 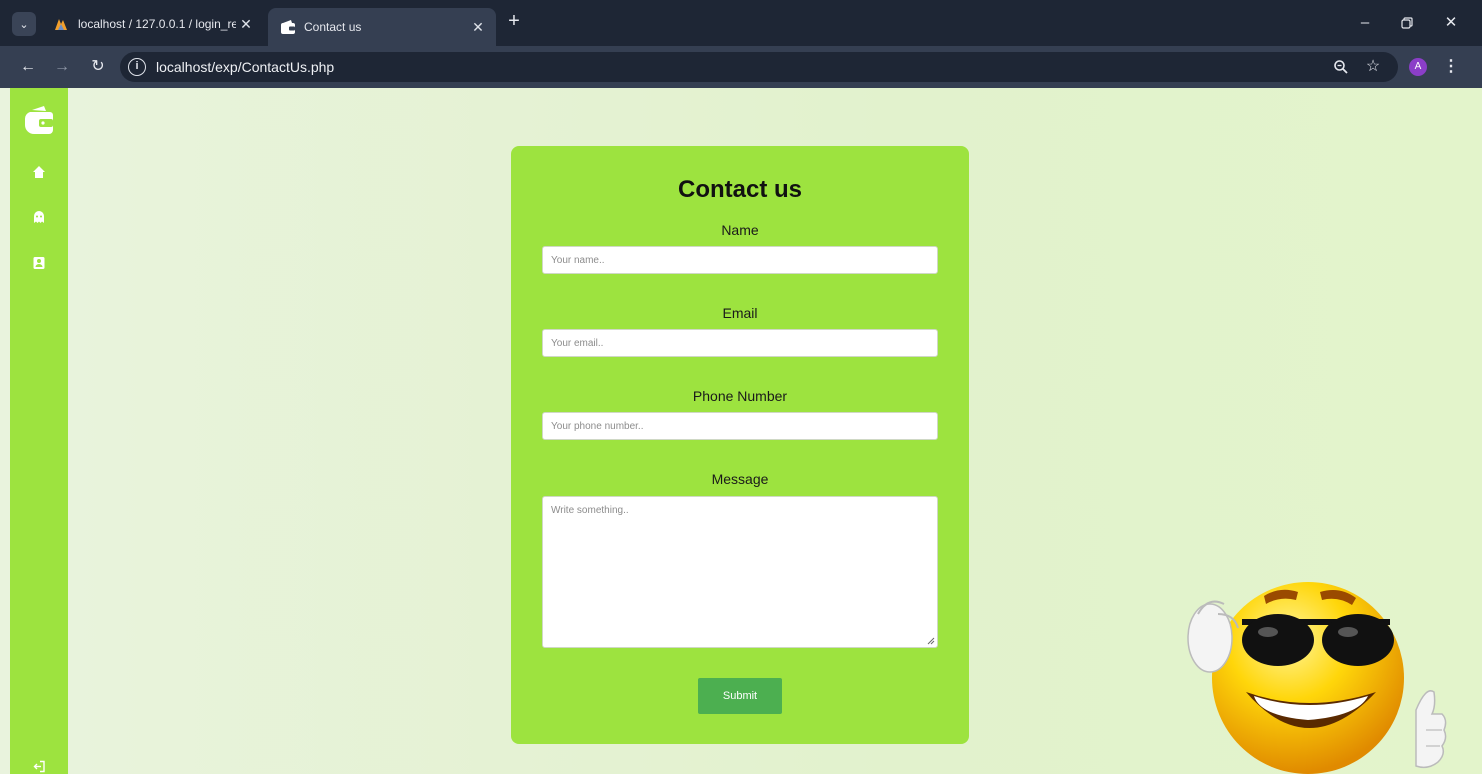 I want to click on sidebar-logo, so click(x=39, y=120).